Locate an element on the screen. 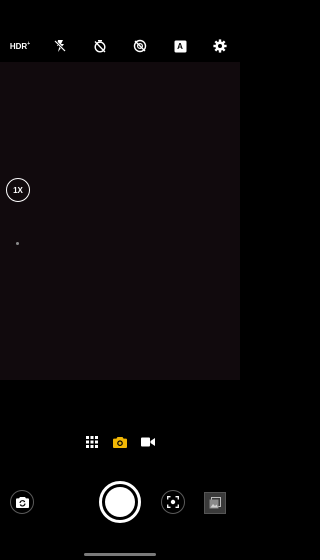 This screenshot has width=320, height=560. home-indicator is located at coordinates (120, 554).